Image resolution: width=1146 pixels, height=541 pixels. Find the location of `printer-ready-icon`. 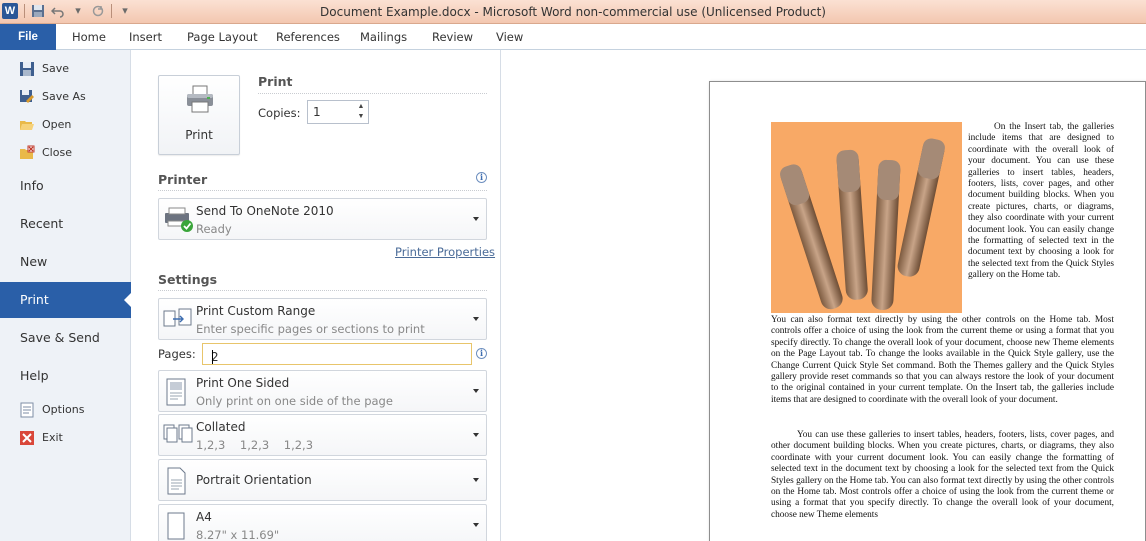

printer-ready-icon is located at coordinates (179, 219).